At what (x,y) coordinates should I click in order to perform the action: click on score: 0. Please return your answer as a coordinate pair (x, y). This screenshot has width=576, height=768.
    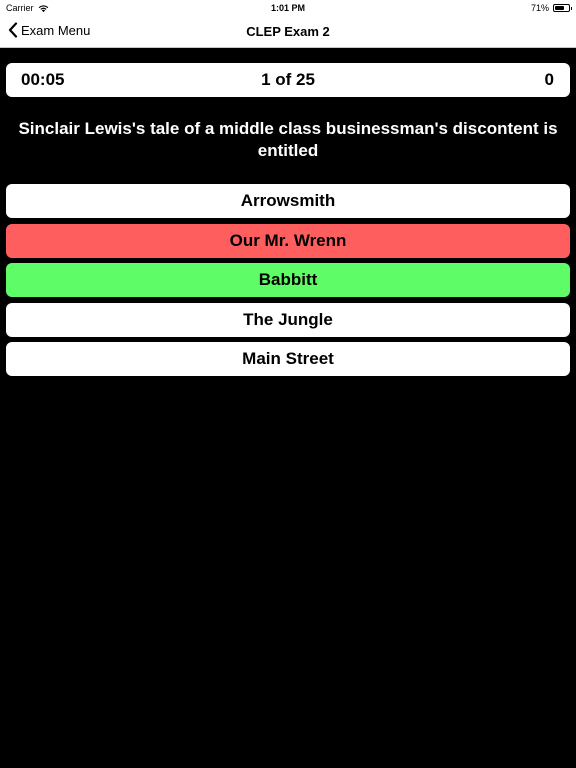
    Looking at the image, I should click on (549, 79).